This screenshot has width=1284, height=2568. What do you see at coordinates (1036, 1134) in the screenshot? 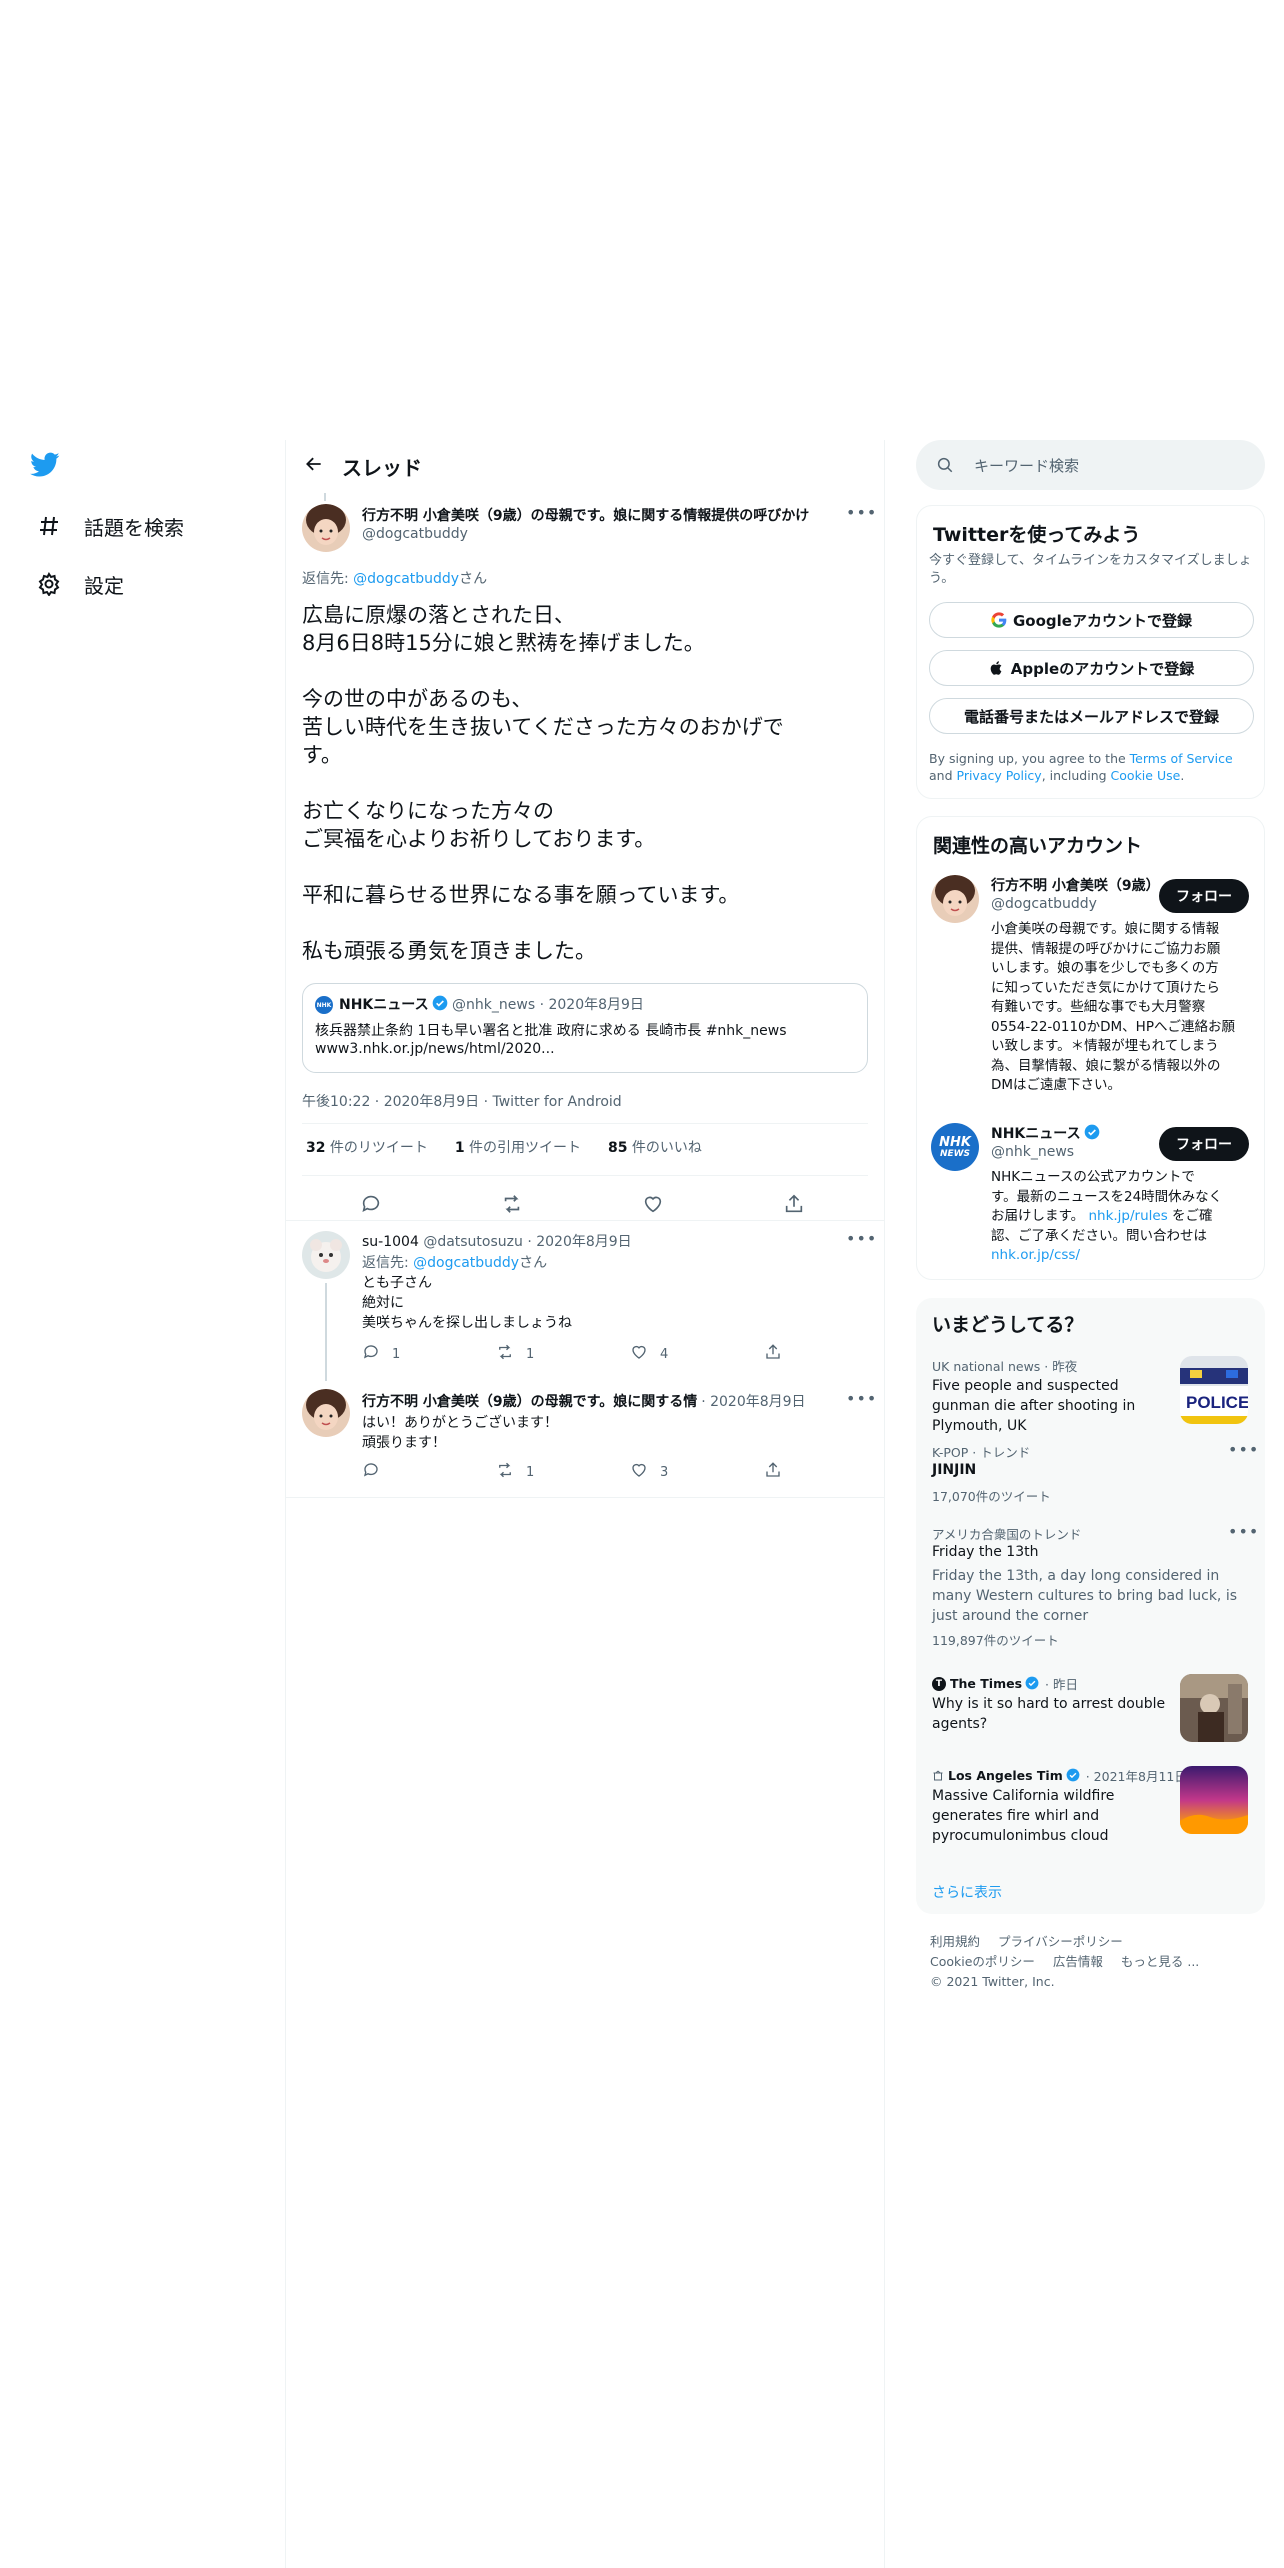
I see `account-name: NHKニュース` at bounding box center [1036, 1134].